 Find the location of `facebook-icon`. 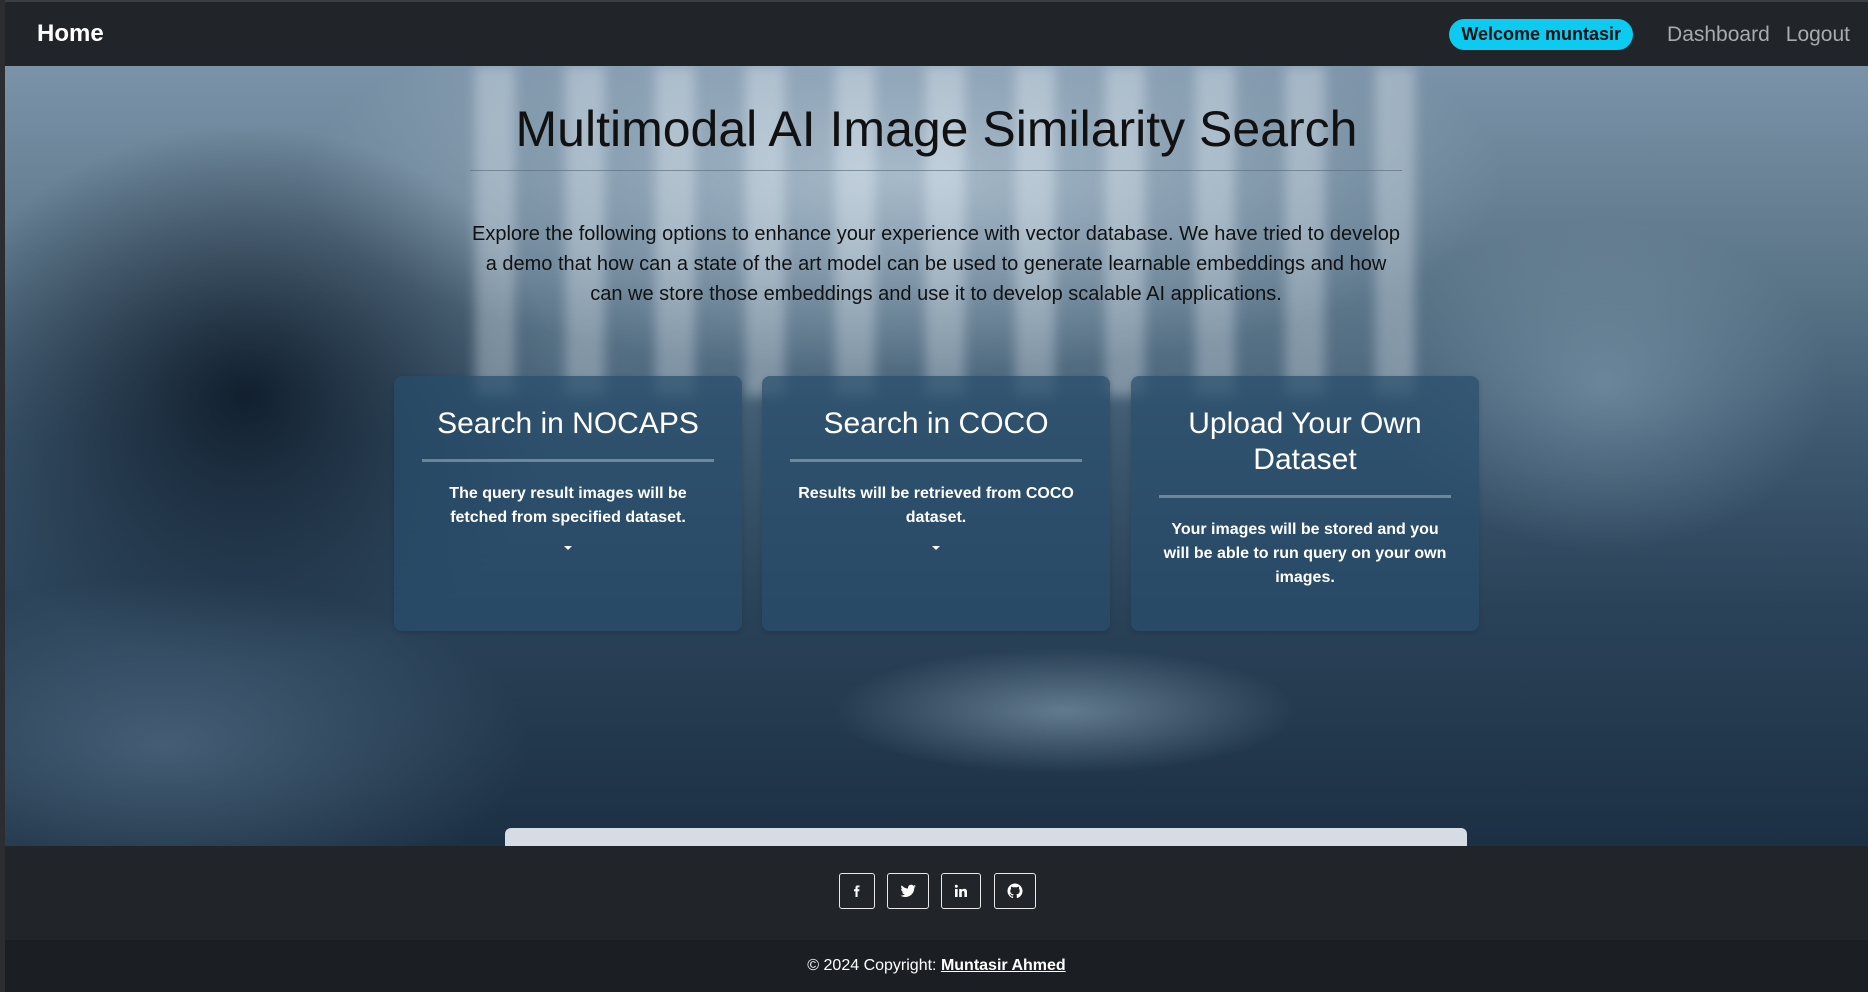

facebook-icon is located at coordinates (857, 891).